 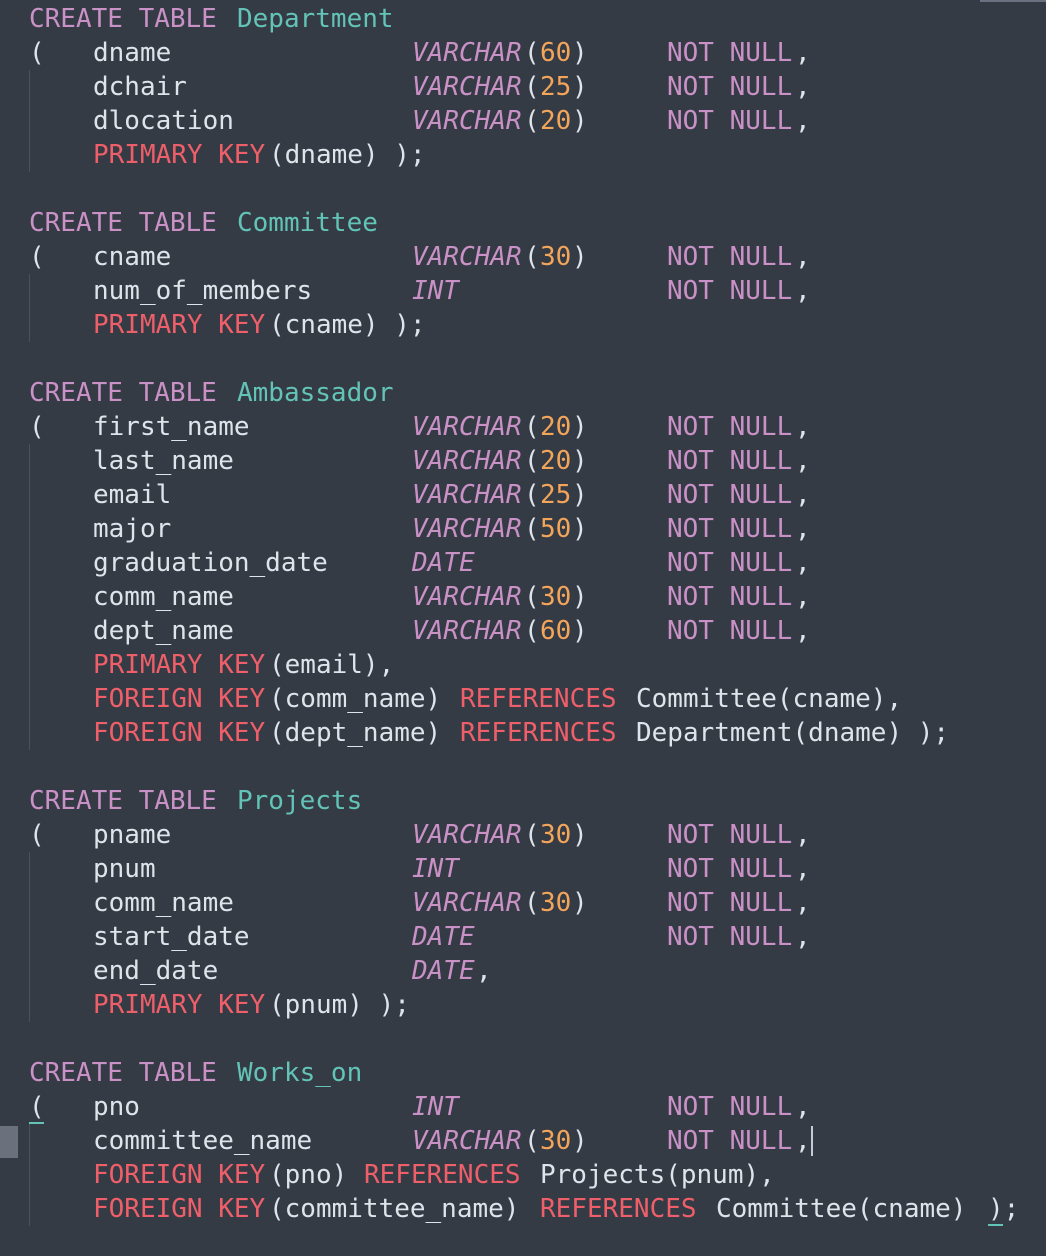 I want to click on code-line: graduation_date DATE NOT NULL ,, so click(x=405, y=563).